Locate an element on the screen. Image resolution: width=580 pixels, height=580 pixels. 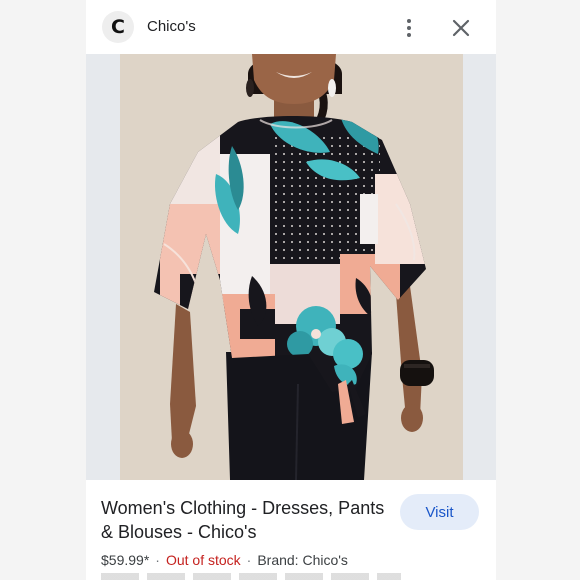
site-logo: C is located at coordinates (118, 27).